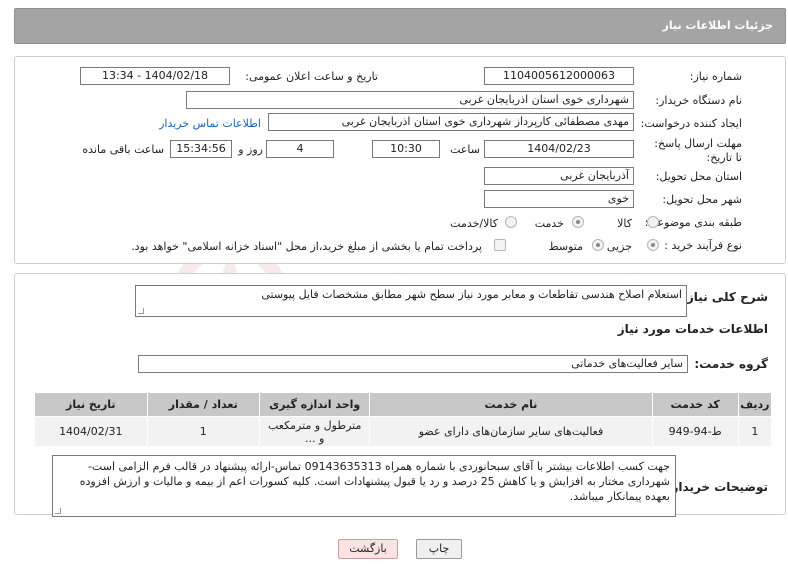 The height and width of the screenshot is (574, 788). I want to click on remaining-time-field: 15:34:56, so click(201, 149).